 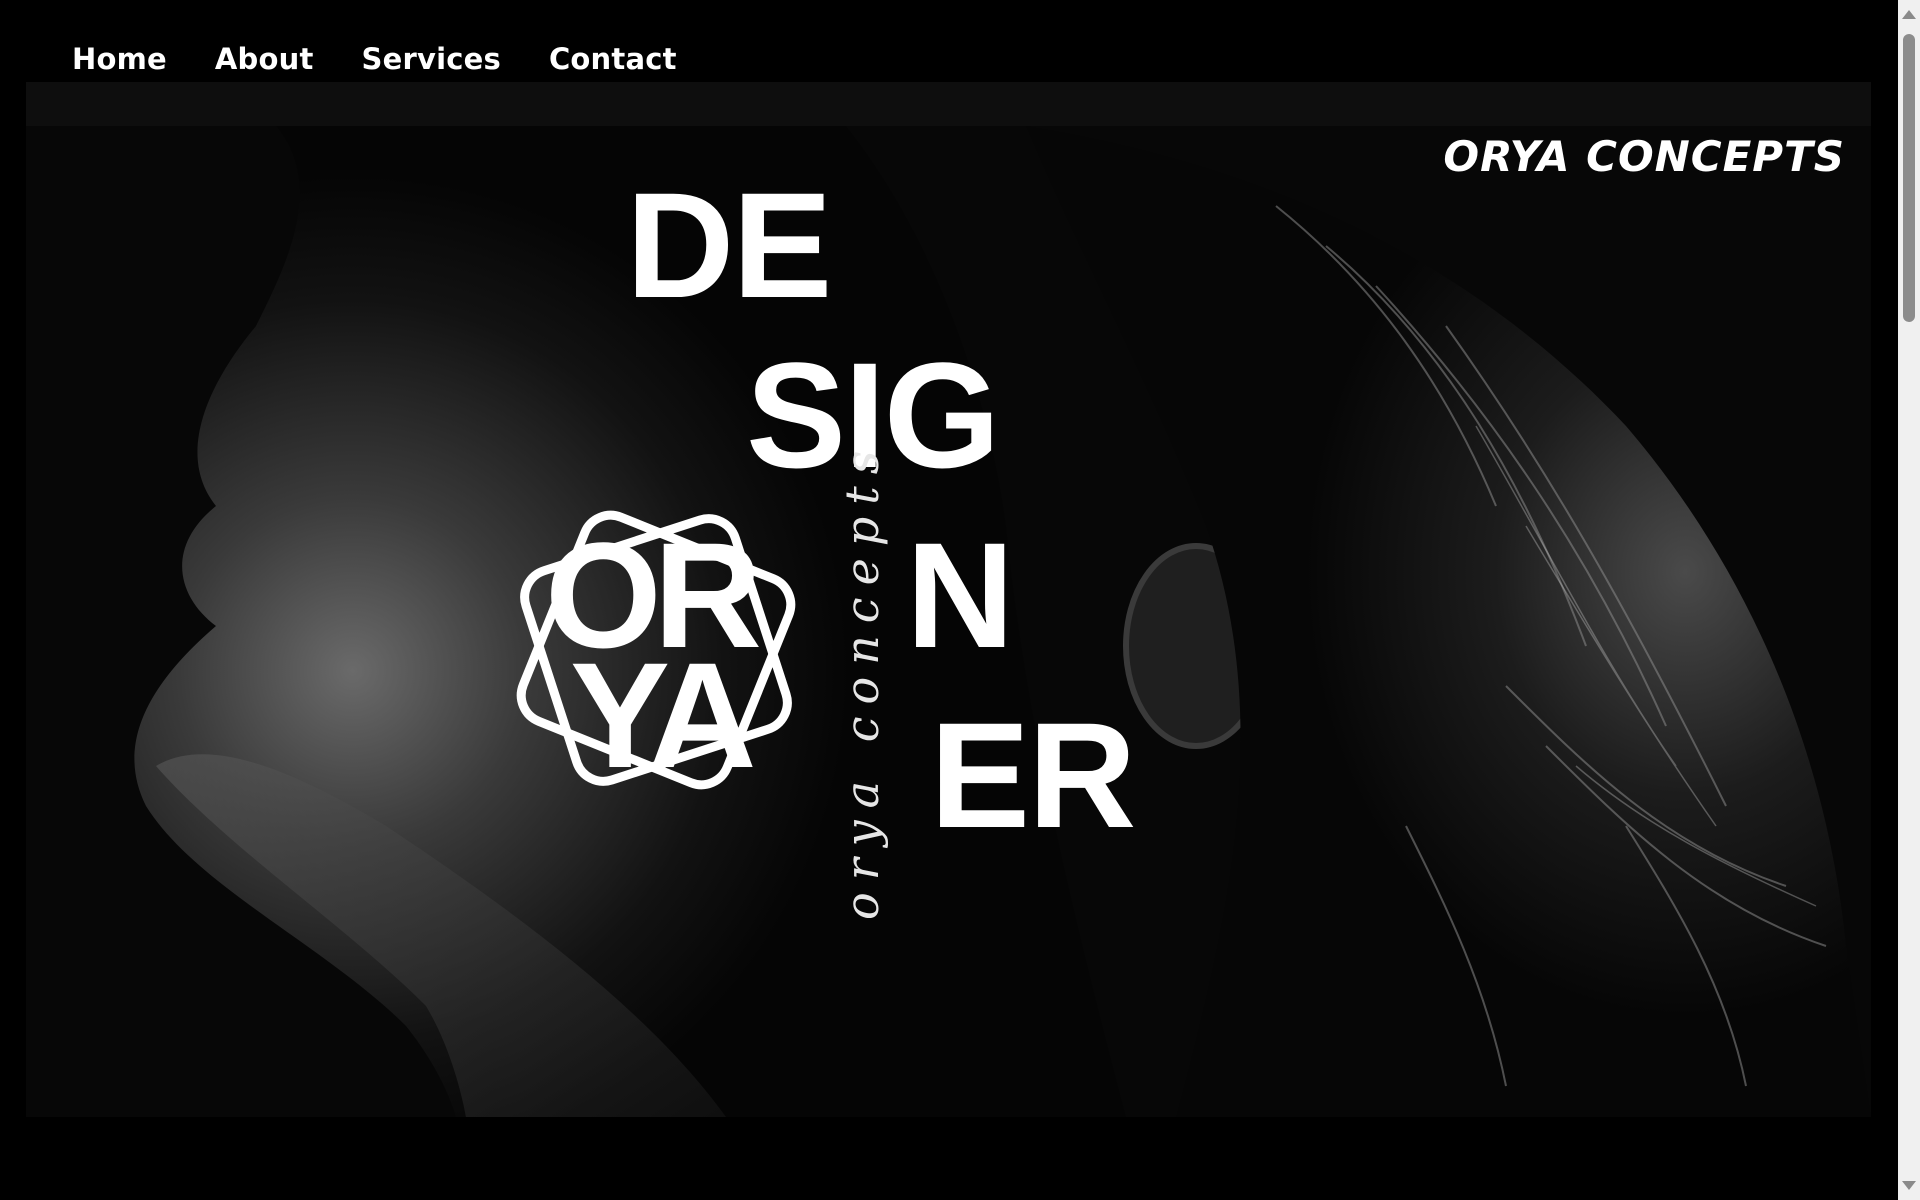 I want to click on nav-services-link: Services, so click(x=431, y=59).